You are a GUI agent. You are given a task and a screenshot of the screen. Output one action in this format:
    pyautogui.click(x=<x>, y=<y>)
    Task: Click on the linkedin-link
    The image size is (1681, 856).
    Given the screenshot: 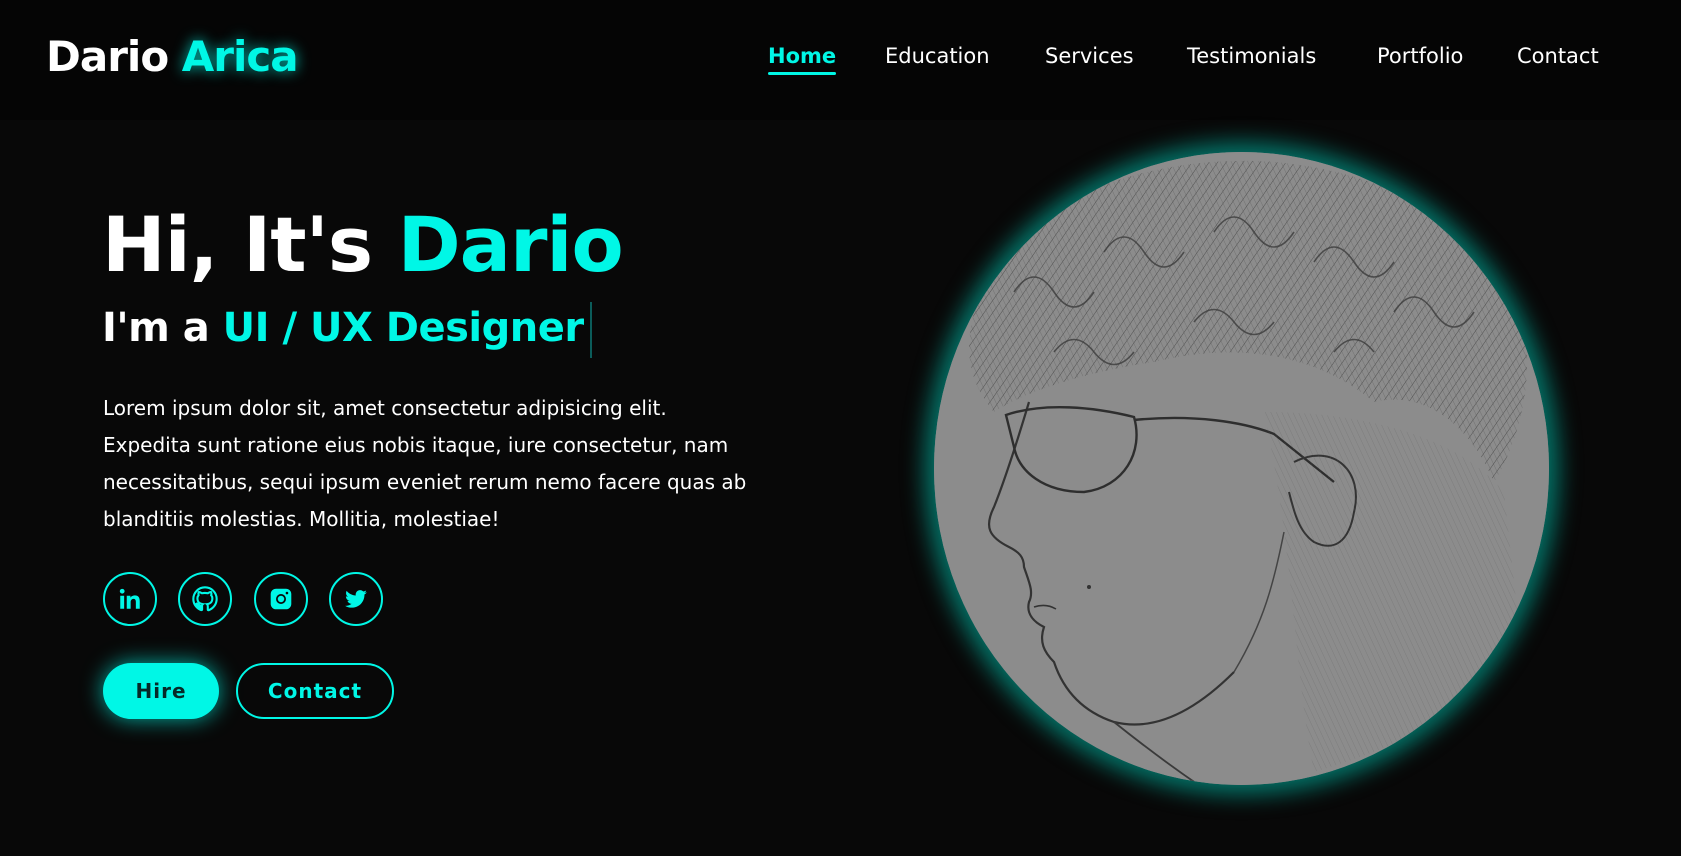 What is the action you would take?
    pyautogui.click(x=130, y=599)
    